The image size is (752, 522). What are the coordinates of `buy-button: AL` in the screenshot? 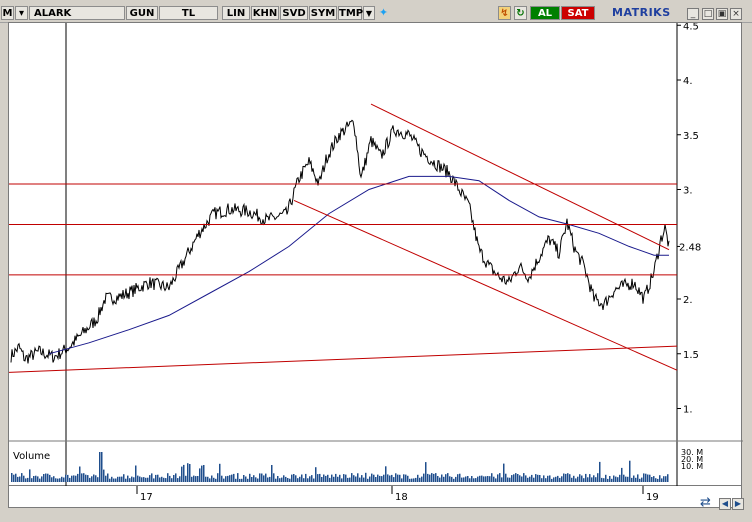 It's located at (545, 13).